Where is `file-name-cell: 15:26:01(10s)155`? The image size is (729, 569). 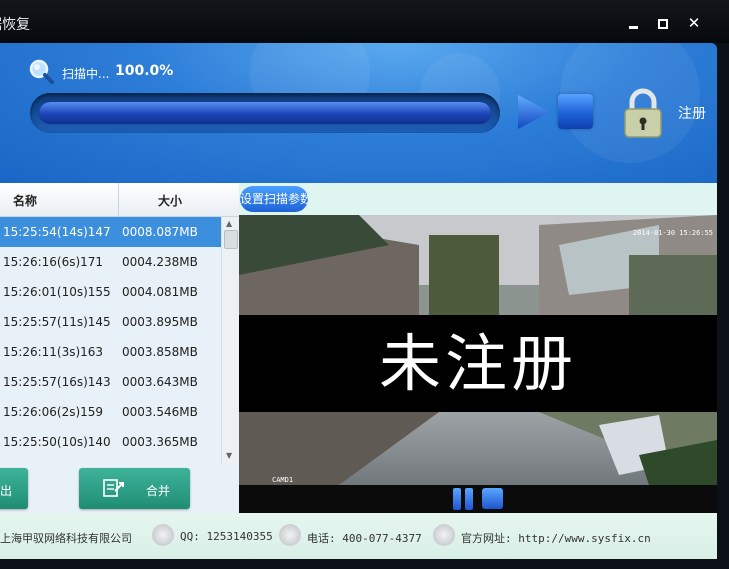
file-name-cell: 15:26:01(10s)155 is located at coordinates (57, 292).